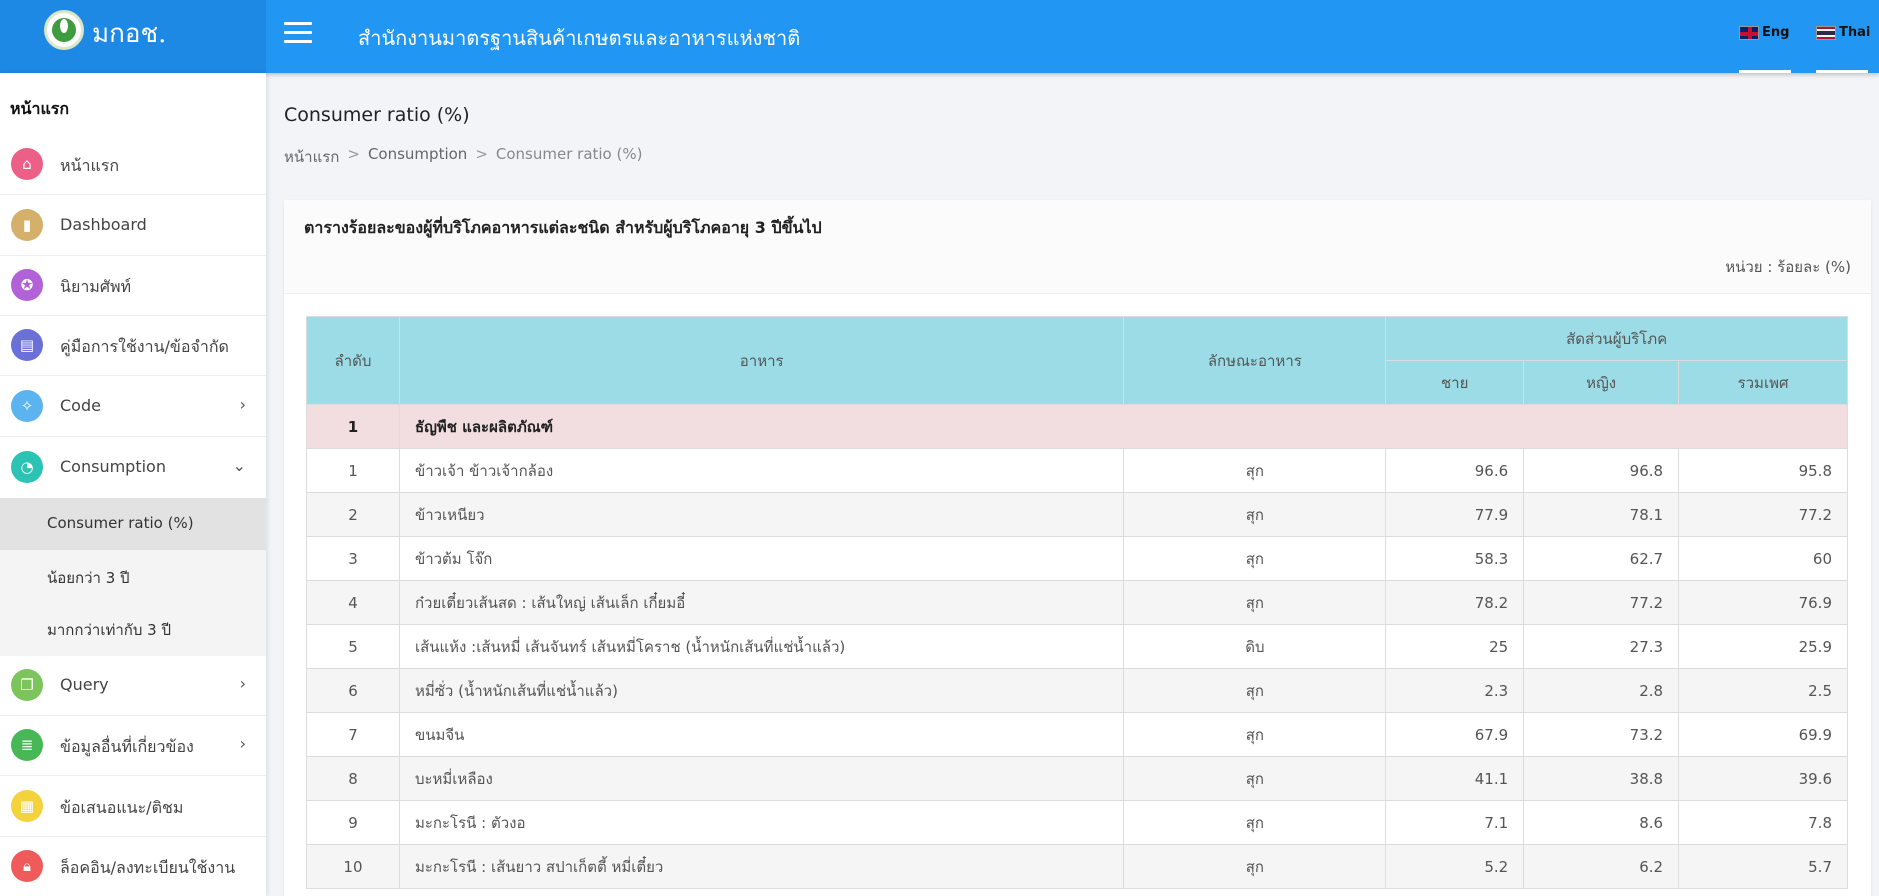 This screenshot has height=896, width=1879. I want to click on cell-type: ดิบ, so click(1255, 646).